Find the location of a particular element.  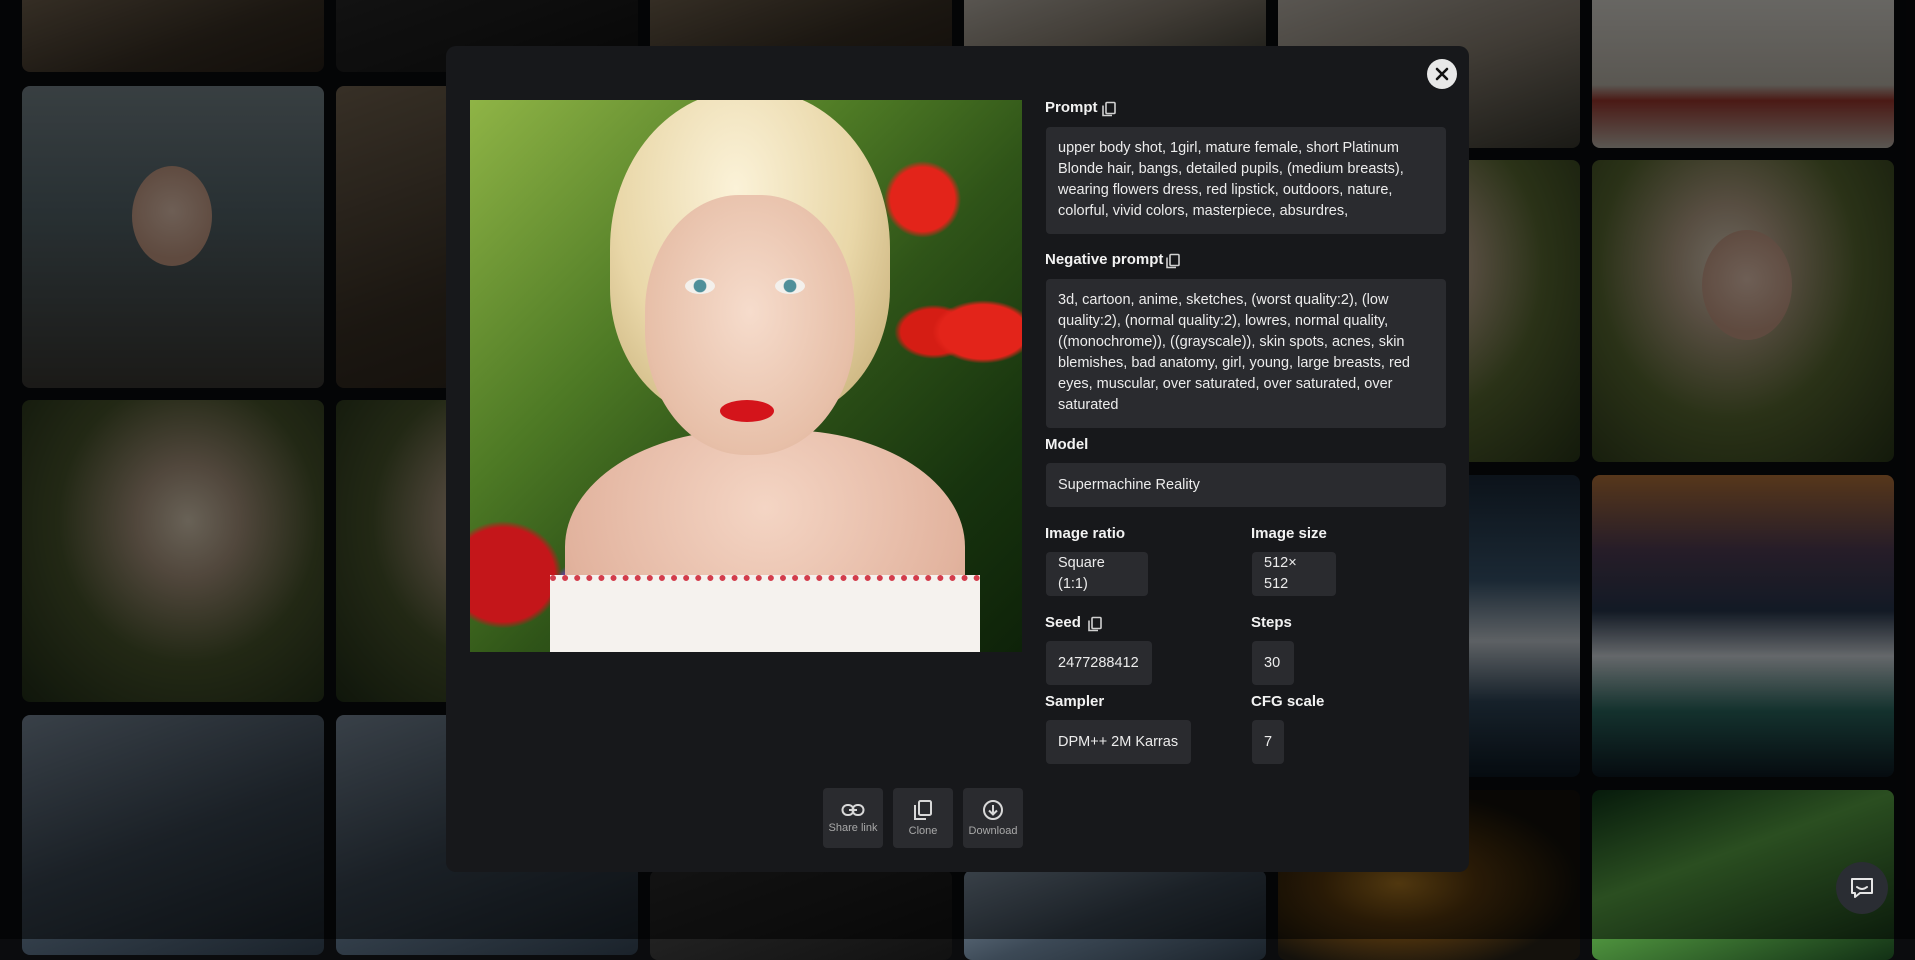

steps-value: 30 is located at coordinates (1273, 663).